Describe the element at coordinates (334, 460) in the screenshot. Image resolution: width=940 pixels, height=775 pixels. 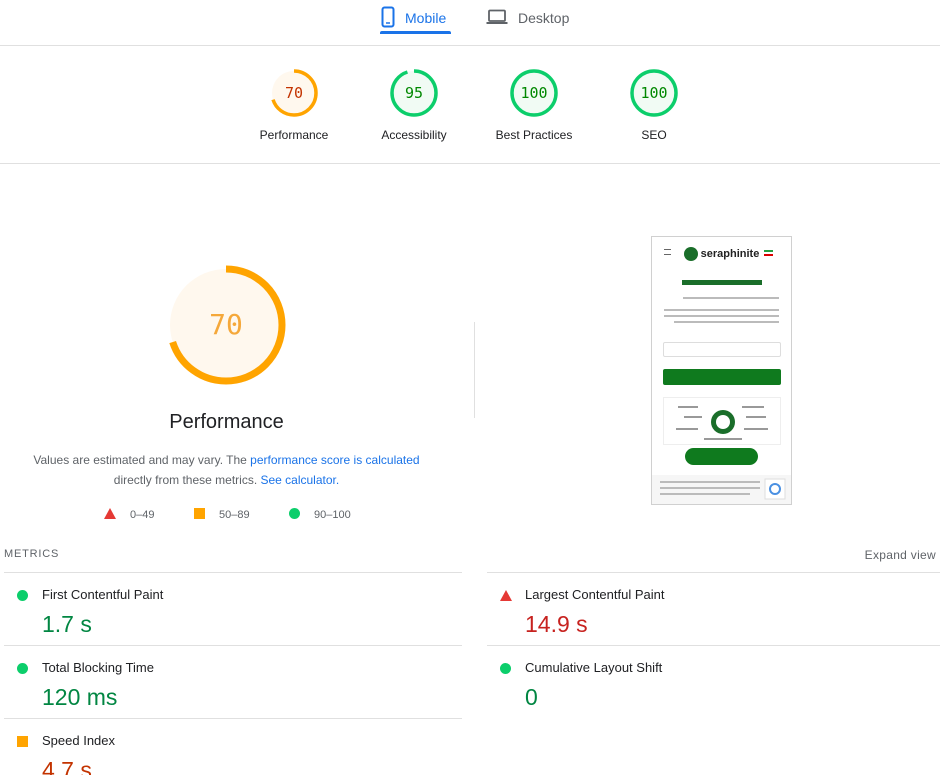
I see `performance-score-link: performance score is calculated` at that location.